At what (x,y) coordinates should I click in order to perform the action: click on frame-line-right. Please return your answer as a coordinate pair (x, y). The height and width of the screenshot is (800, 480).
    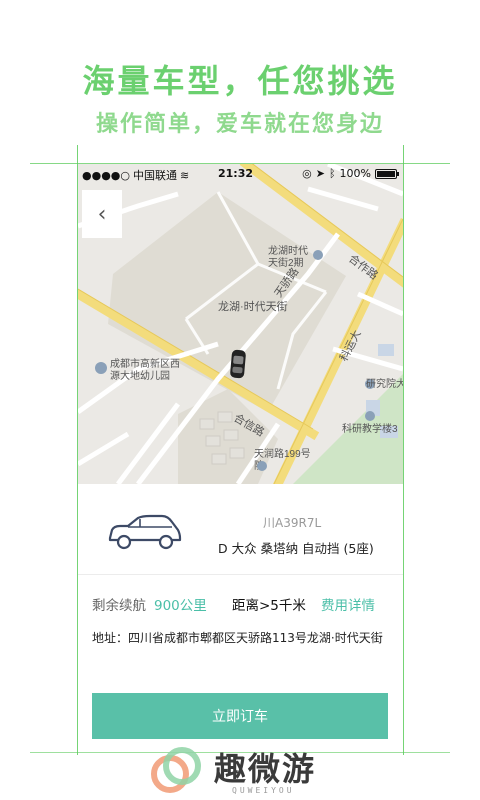
    Looking at the image, I should click on (403, 450).